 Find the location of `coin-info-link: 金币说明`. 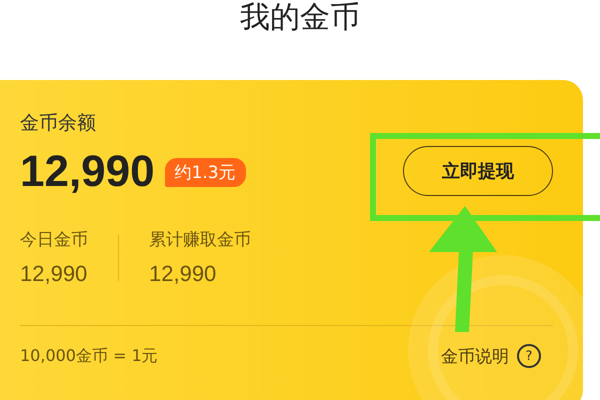

coin-info-link: 金币说明 is located at coordinates (475, 356).